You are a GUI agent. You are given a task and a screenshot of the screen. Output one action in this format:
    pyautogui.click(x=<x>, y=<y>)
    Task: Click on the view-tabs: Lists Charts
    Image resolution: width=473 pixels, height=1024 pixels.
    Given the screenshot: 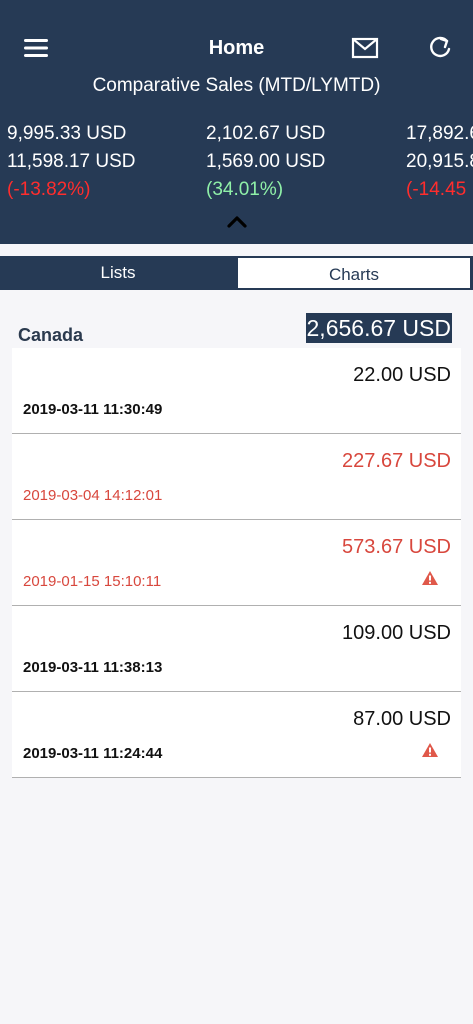 What is the action you would take?
    pyautogui.click(x=236, y=273)
    